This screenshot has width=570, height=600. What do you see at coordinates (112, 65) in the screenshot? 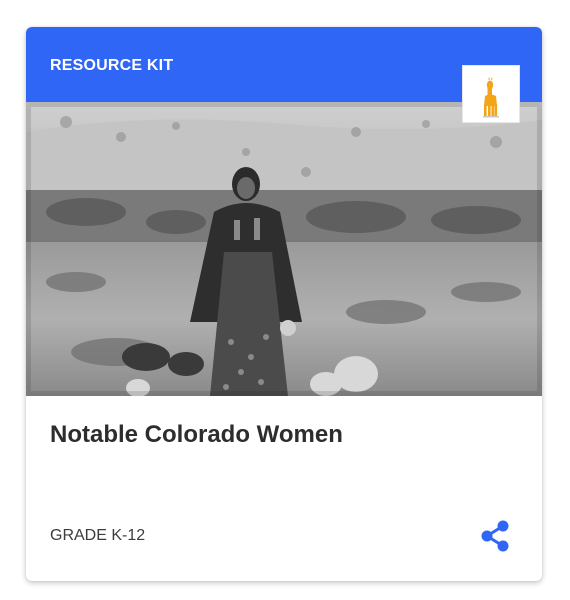
I see `resource-kit-label: RESOURCE KIT` at bounding box center [112, 65].